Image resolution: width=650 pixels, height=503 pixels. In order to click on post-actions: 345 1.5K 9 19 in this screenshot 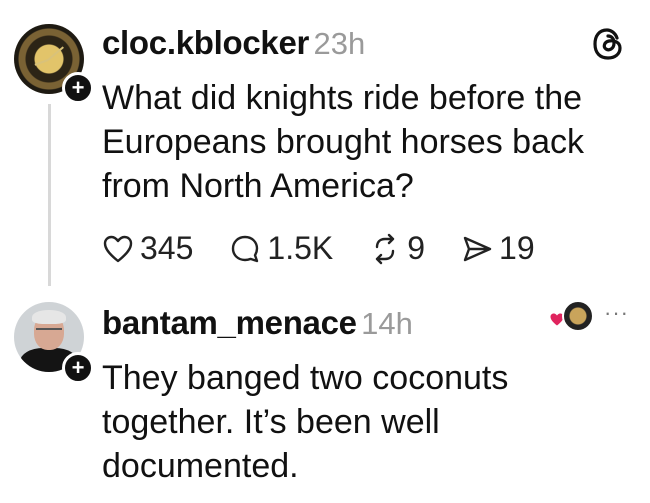, I will do `click(318, 248)`.